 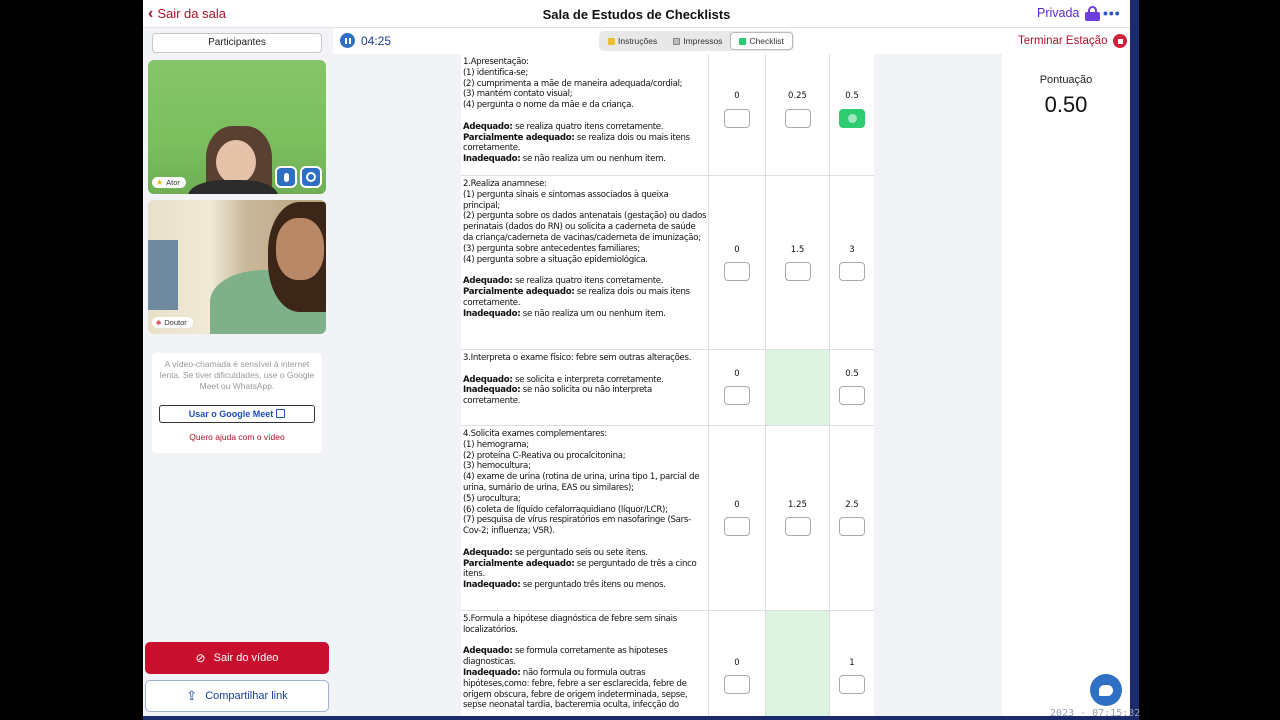 What do you see at coordinates (246, 658) in the screenshot?
I see `leave-video-label: Sair do vídeo` at bounding box center [246, 658].